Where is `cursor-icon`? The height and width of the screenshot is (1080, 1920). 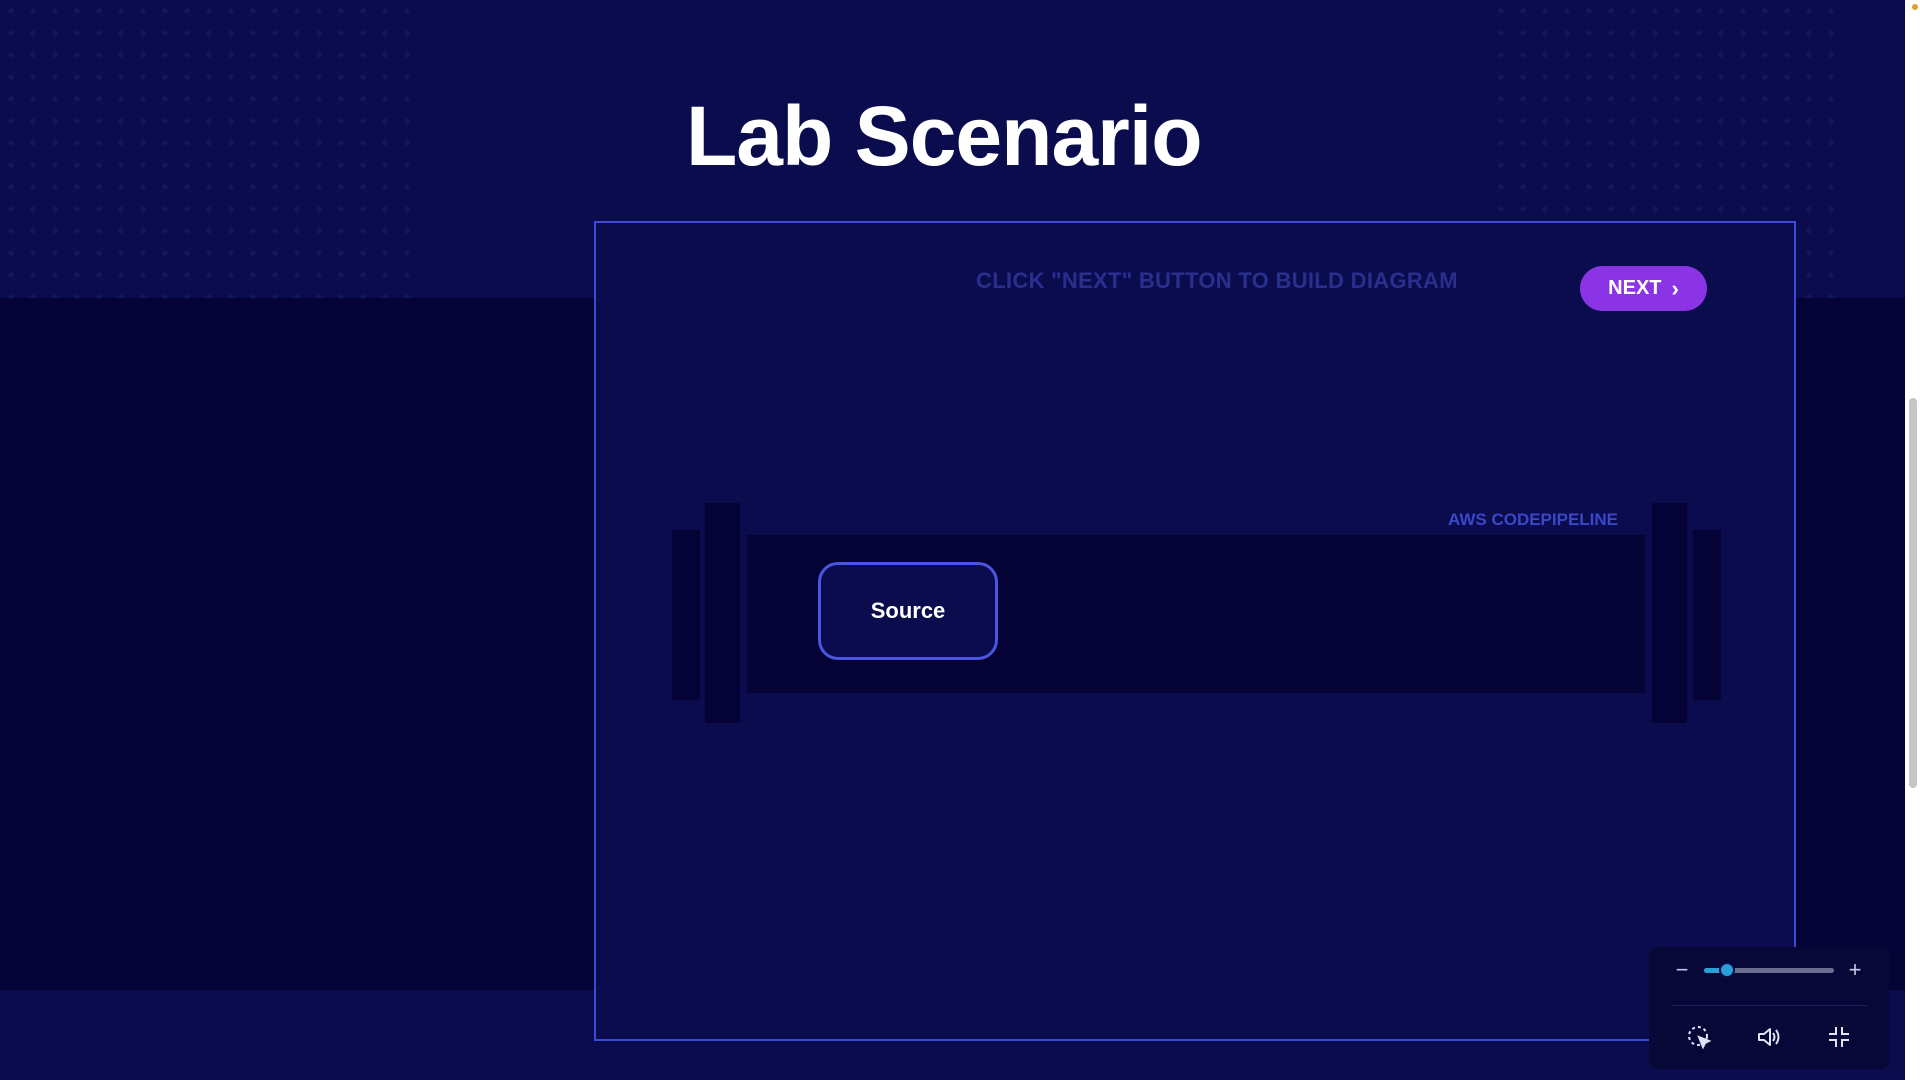
cursor-icon is located at coordinates (1699, 1037).